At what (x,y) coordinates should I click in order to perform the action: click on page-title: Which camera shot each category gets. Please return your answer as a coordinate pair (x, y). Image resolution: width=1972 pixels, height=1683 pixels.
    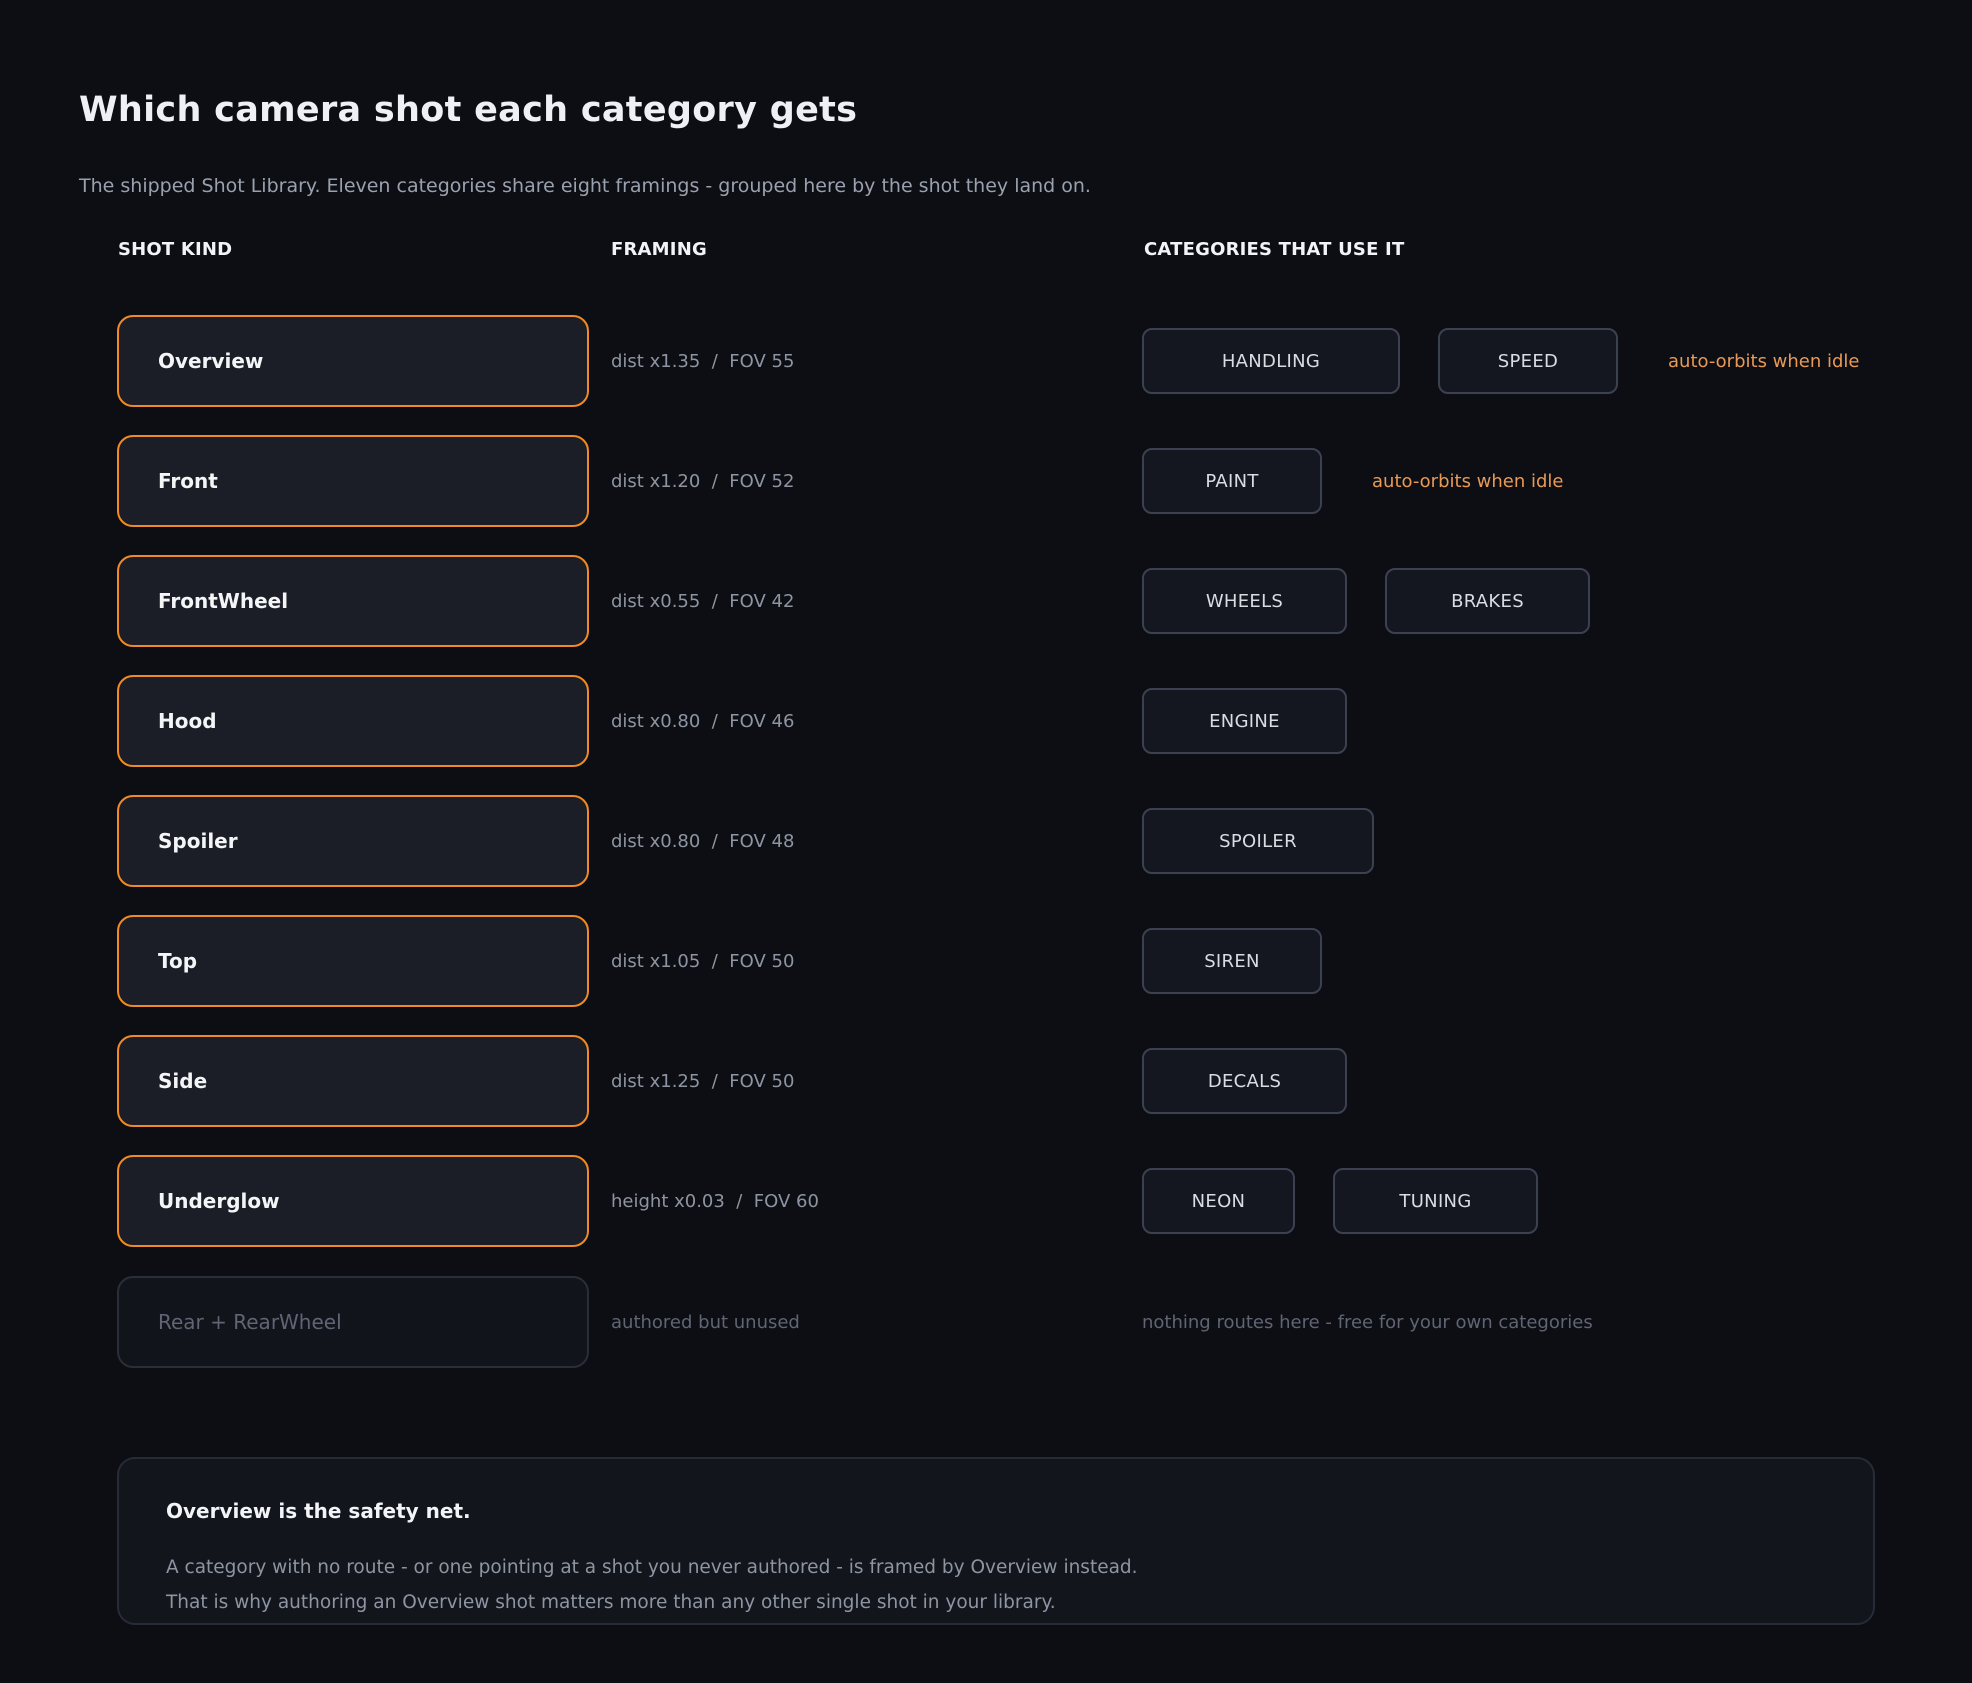
    Looking at the image, I should click on (468, 110).